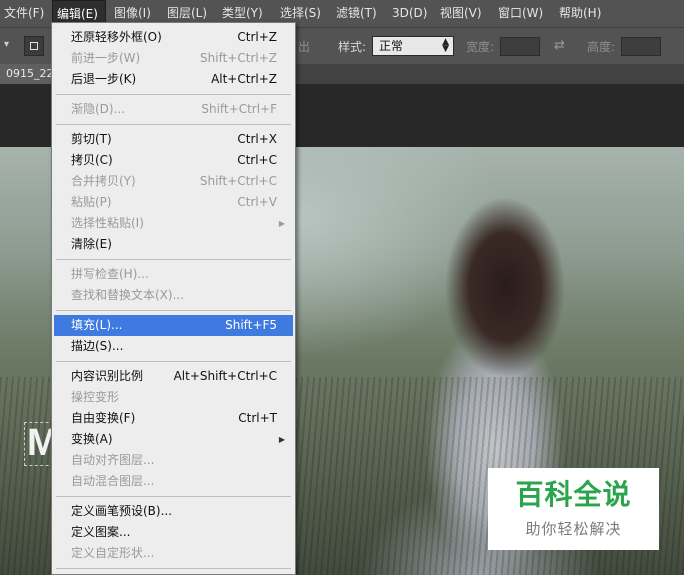 The width and height of the screenshot is (684, 575). What do you see at coordinates (103, 418) in the screenshot?
I see `menu-item-label: 自由变换(F)` at bounding box center [103, 418].